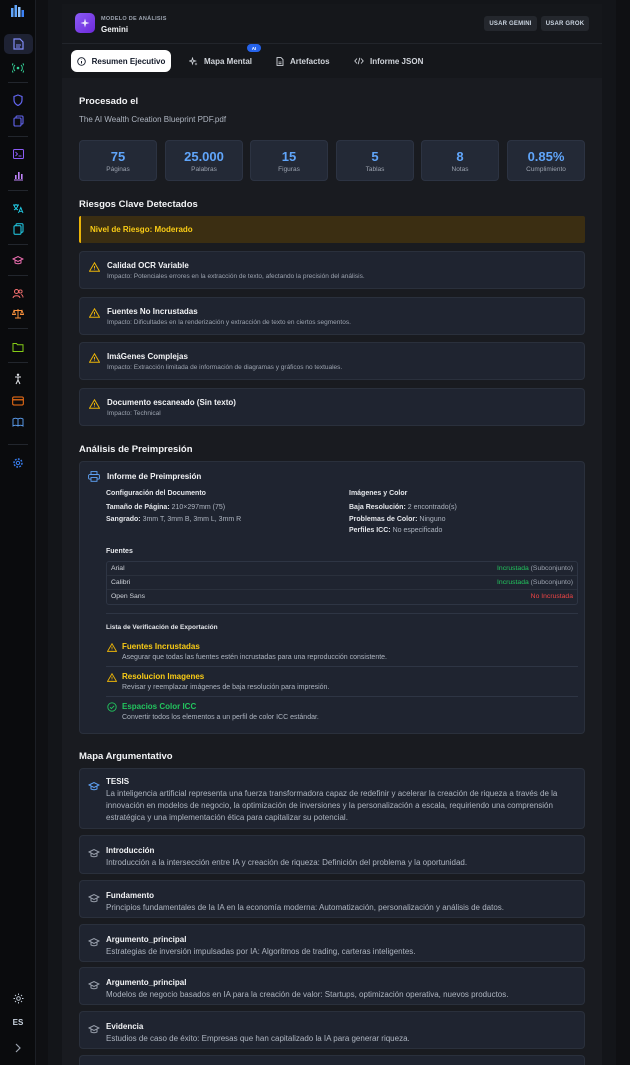  Describe the element at coordinates (310, 61) in the screenshot. I see `tab-label: Artefactos` at that location.